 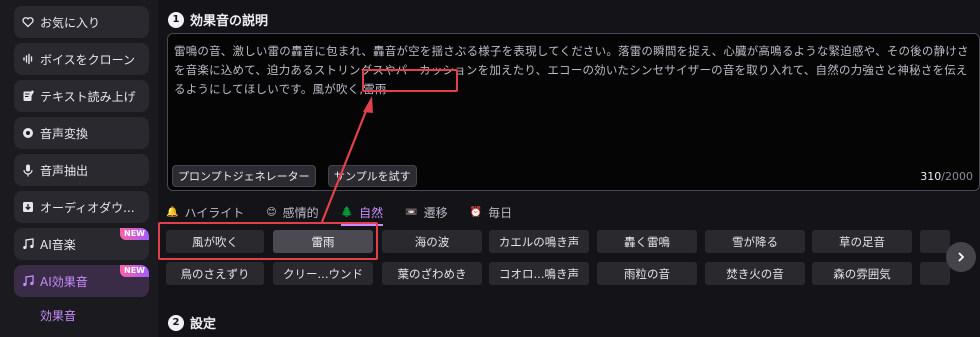 I want to click on category-tabs: 🔔 ハイライト 😊 感情的 🌲 自然 📼 遷移 ⏰ 毎日, so click(x=350, y=214).